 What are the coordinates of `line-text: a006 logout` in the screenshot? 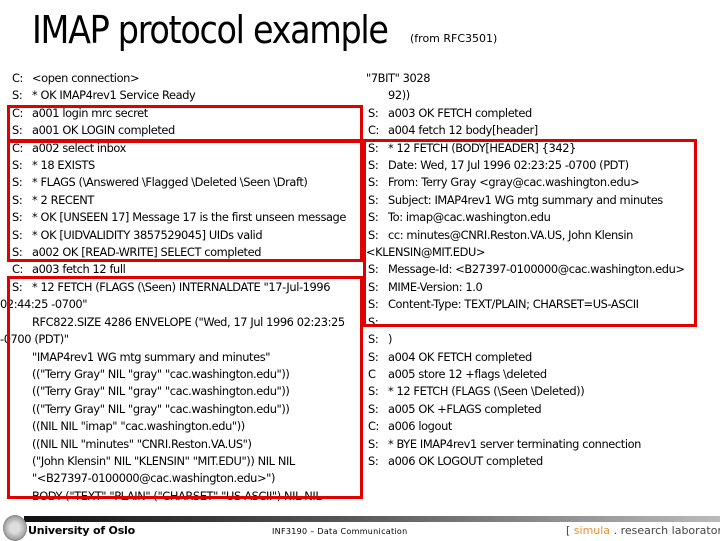 It's located at (420, 426).